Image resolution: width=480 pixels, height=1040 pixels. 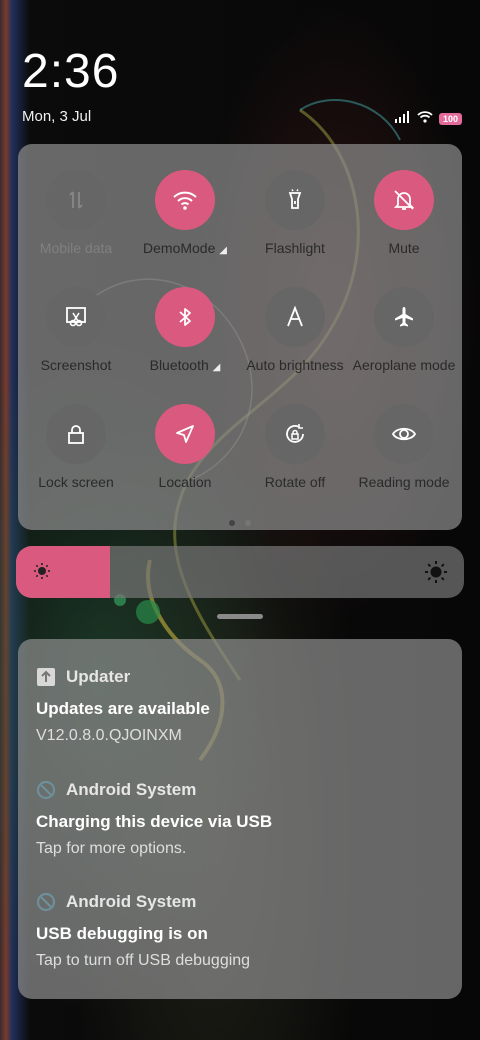 What do you see at coordinates (70, 71) in the screenshot?
I see `clock: 2:36` at bounding box center [70, 71].